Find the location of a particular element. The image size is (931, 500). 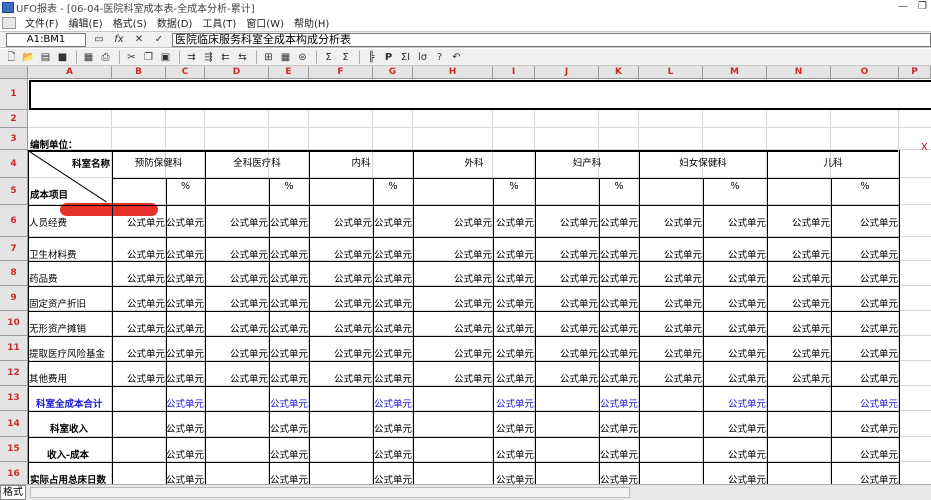

log-icon: lσ is located at coordinates (422, 57).